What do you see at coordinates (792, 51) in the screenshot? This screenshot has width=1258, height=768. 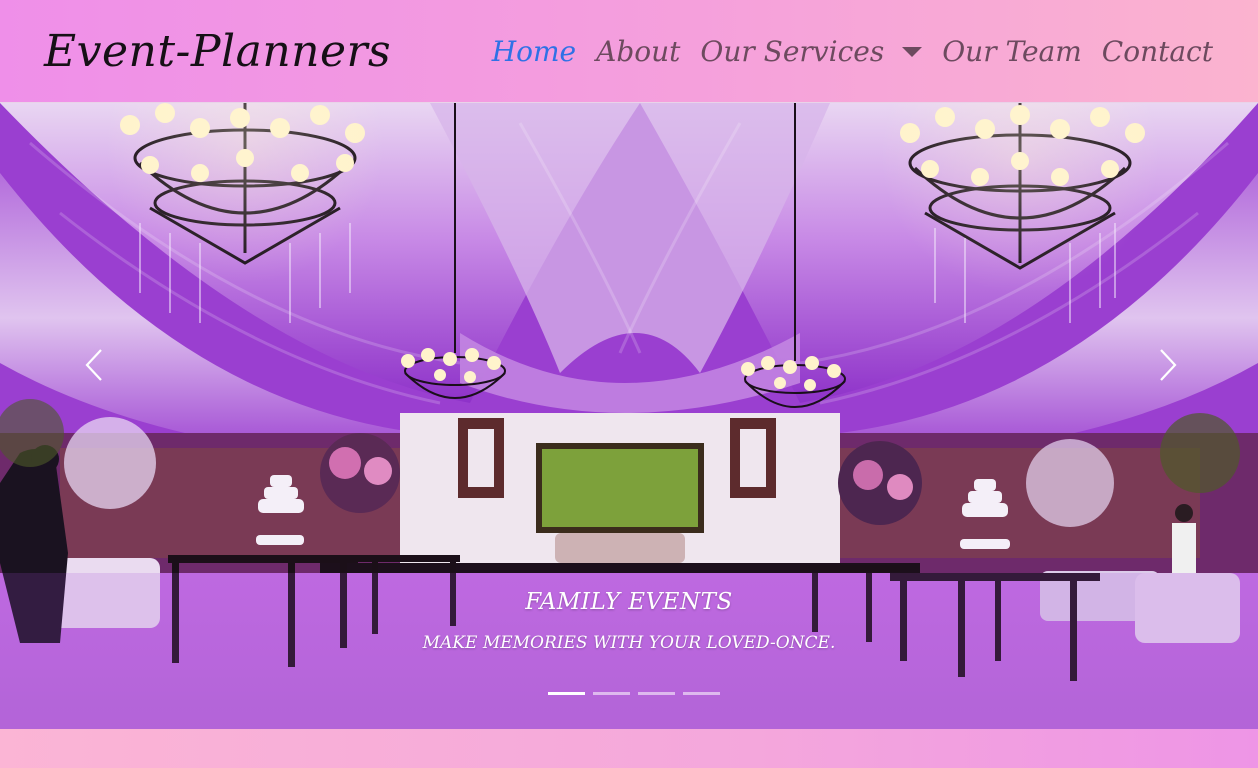 I see `nav-services-label: Our Services` at bounding box center [792, 51].